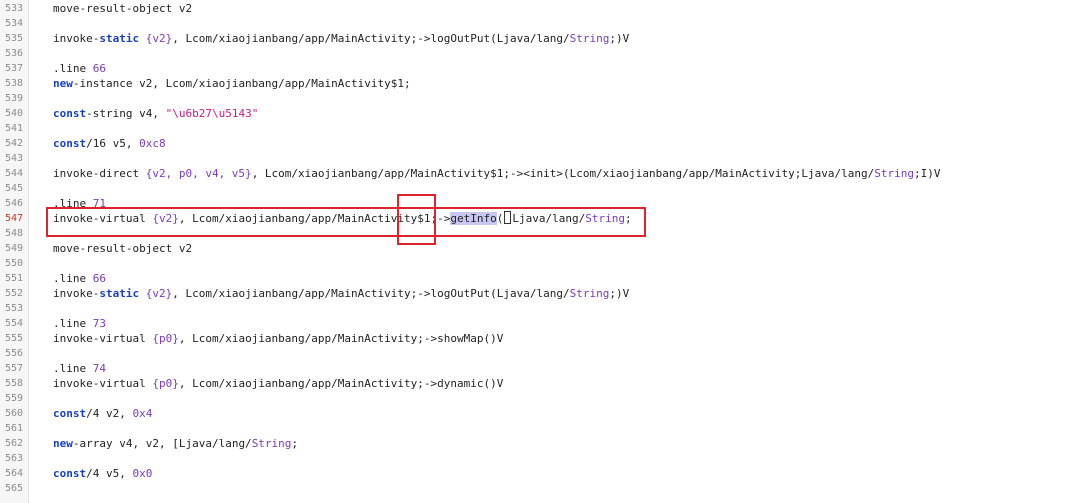 Image resolution: width=1080 pixels, height=503 pixels. I want to click on line-number: 541, so click(13, 128).